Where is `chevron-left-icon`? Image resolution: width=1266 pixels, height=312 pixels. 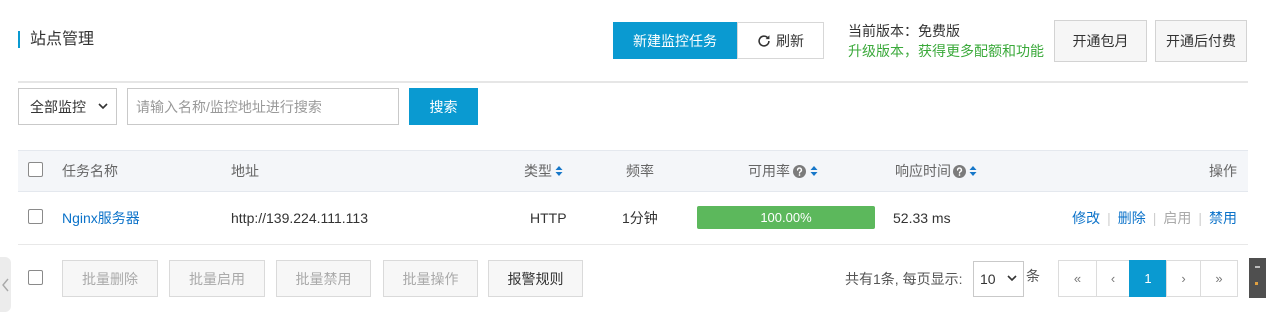 chevron-left-icon is located at coordinates (5, 285).